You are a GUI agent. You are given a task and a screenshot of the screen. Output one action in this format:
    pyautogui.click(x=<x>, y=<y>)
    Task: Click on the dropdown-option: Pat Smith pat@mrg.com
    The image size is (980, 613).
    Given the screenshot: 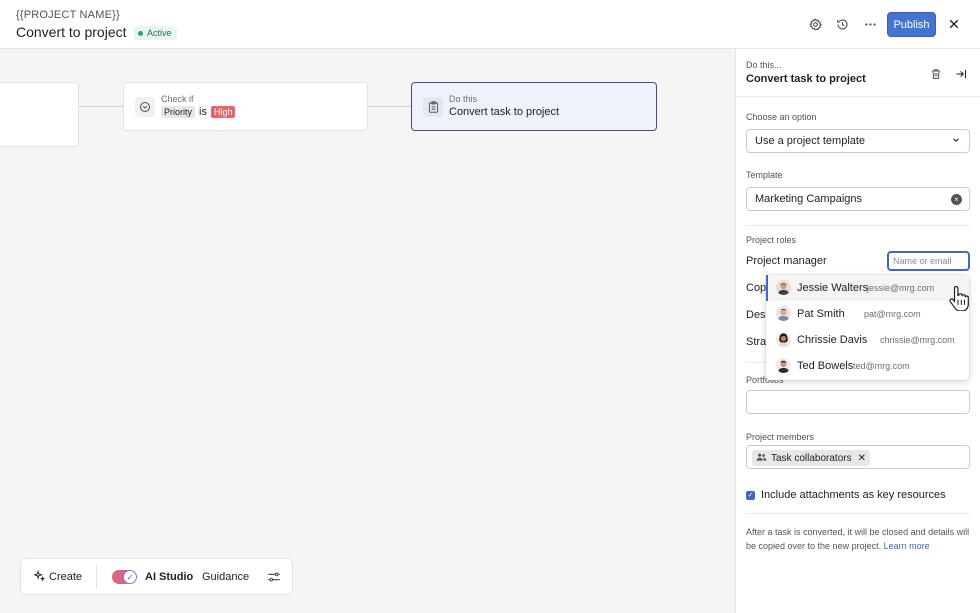 What is the action you would take?
    pyautogui.click(x=867, y=314)
    